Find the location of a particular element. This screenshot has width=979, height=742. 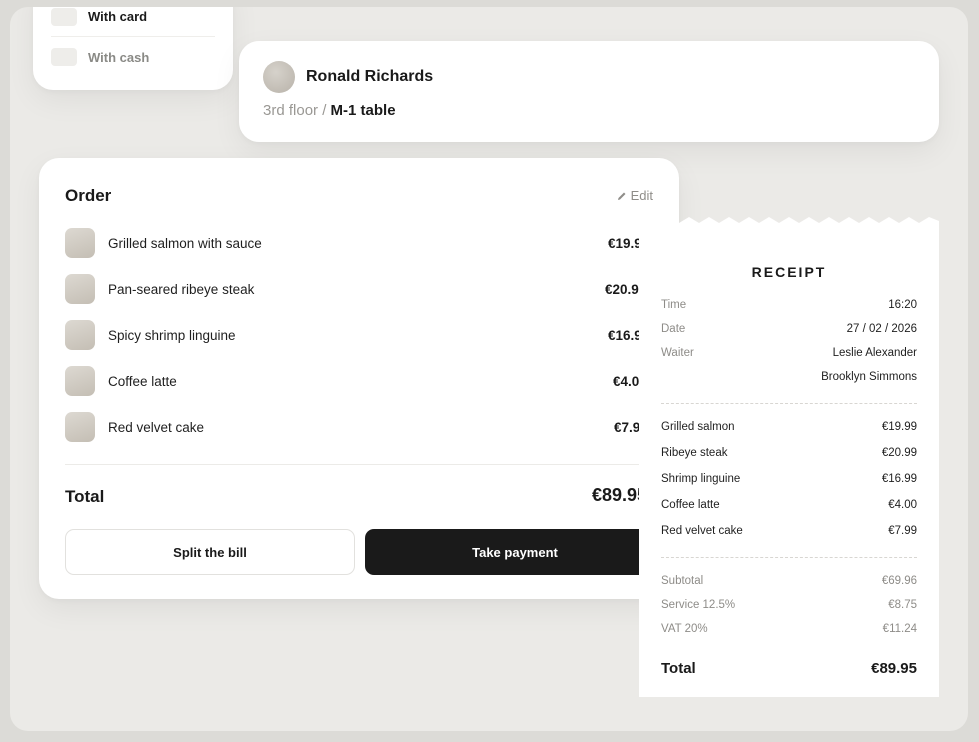

receipt-subtotal-row: Subtotal €69.96 is located at coordinates (789, 581).